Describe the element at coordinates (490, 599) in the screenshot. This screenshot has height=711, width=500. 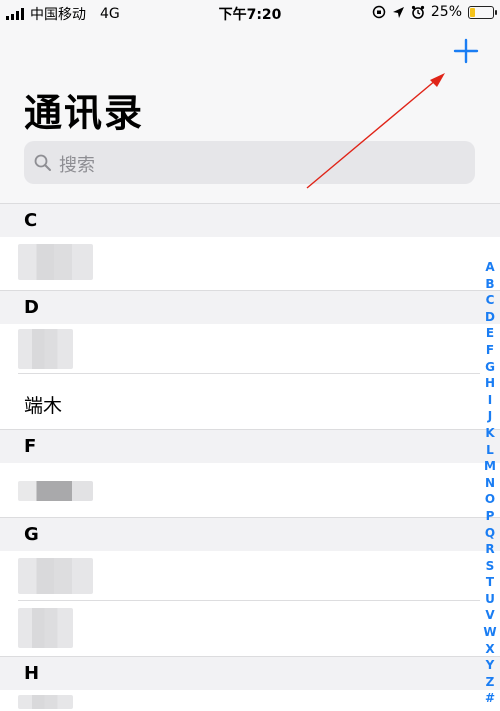
I see `index-letter: U` at that location.